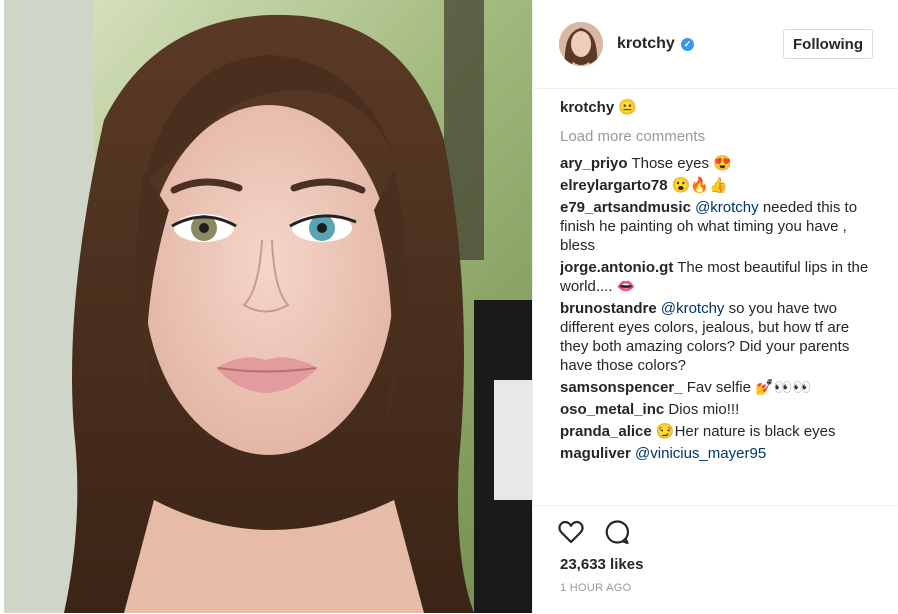 The height and width of the screenshot is (614, 898). Describe the element at coordinates (601, 564) in the screenshot. I see `likes-count: 23,633 likes` at that location.